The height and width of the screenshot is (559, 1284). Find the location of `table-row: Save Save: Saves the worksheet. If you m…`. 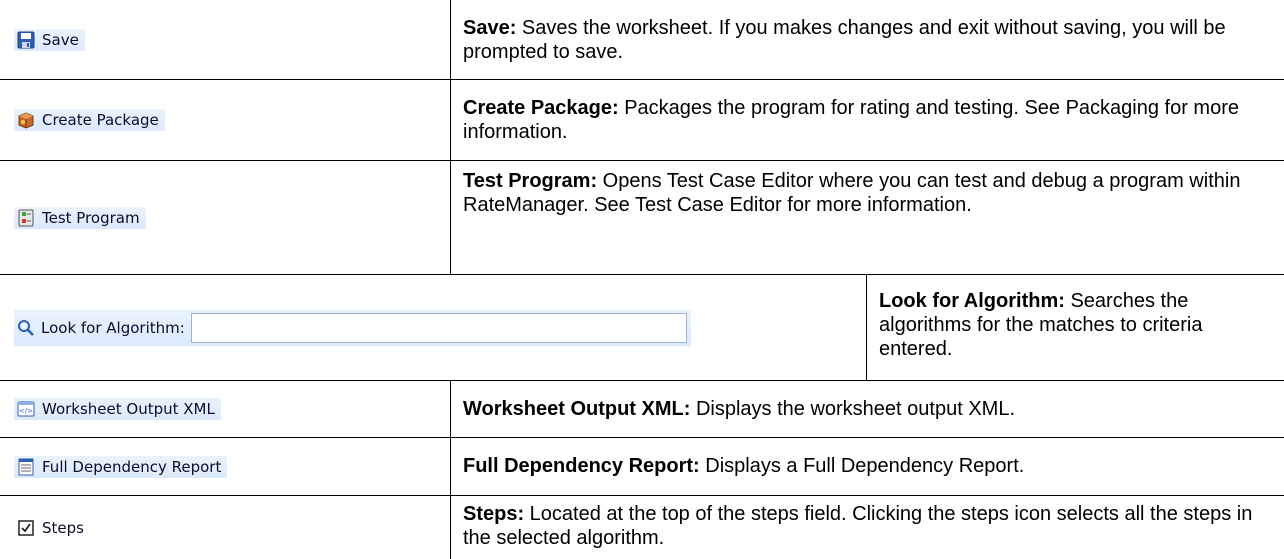

table-row: Save Save: Saves the worksheet. If you m… is located at coordinates (642, 40).